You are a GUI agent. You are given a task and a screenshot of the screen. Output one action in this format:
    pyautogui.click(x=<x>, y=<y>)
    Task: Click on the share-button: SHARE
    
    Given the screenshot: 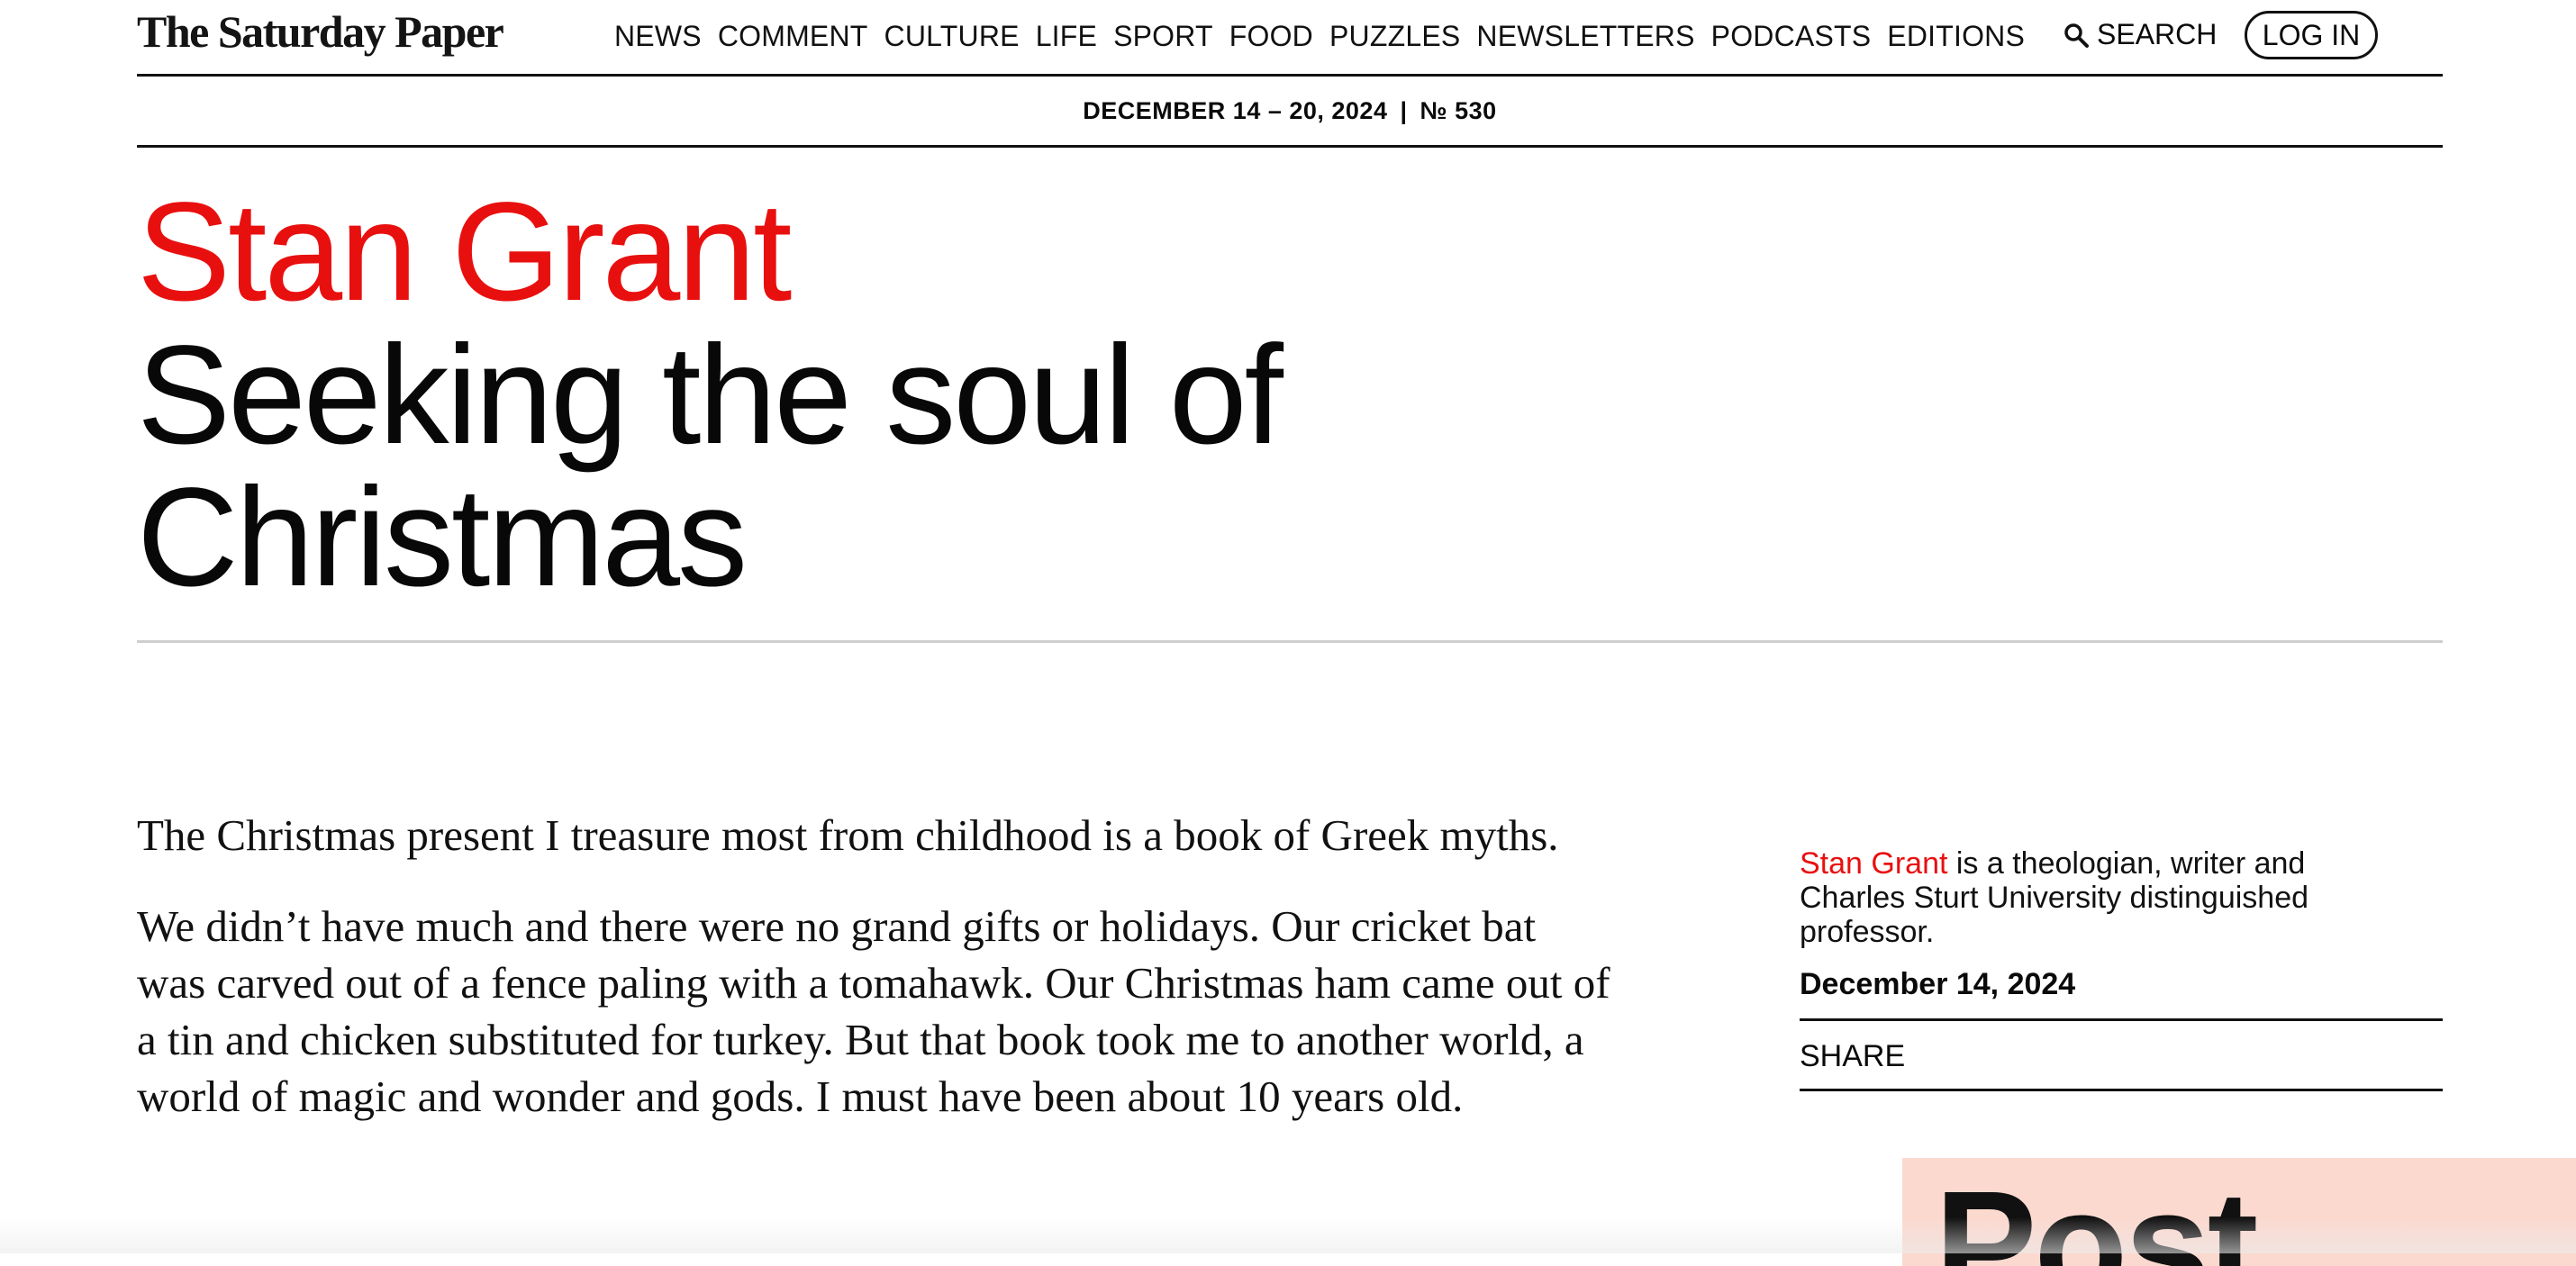 What is the action you would take?
    pyautogui.click(x=2121, y=1056)
    